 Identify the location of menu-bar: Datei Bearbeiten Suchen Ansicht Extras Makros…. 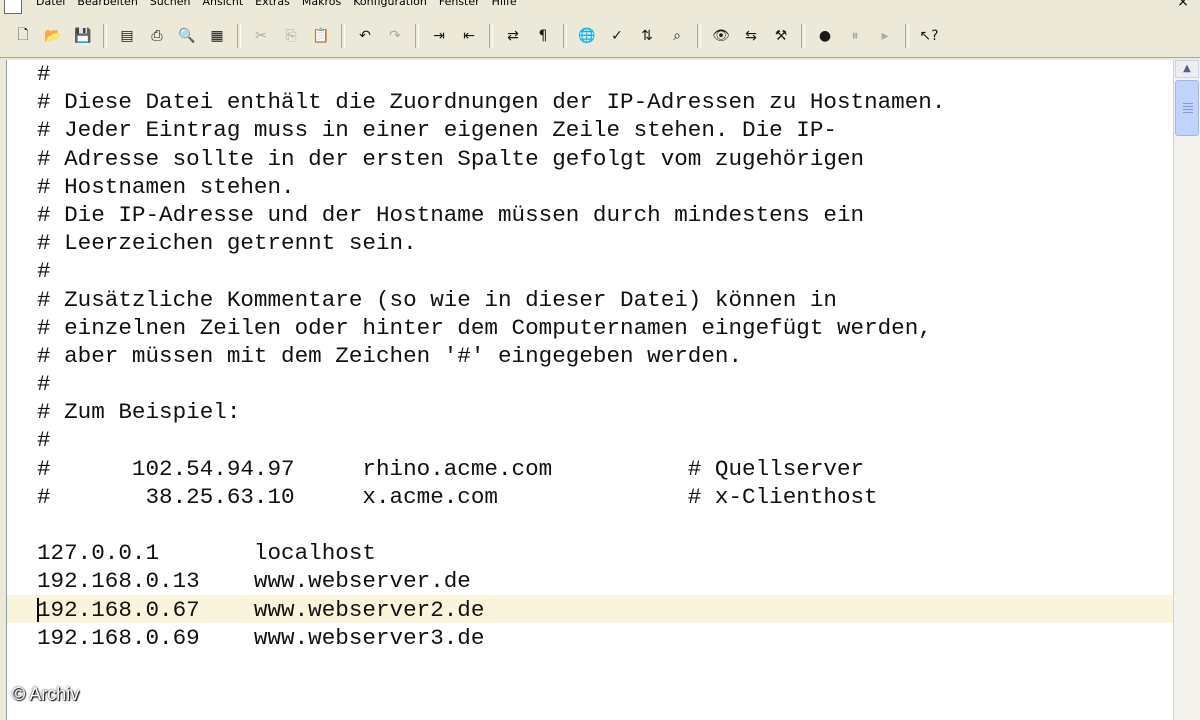
(600, 8).